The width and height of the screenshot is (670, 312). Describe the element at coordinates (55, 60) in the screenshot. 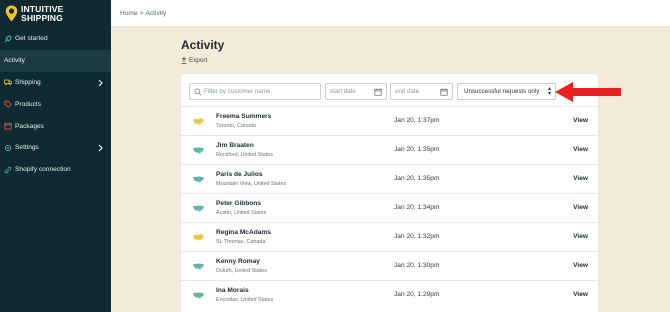

I see `sidebar-item-activity: Activity` at that location.